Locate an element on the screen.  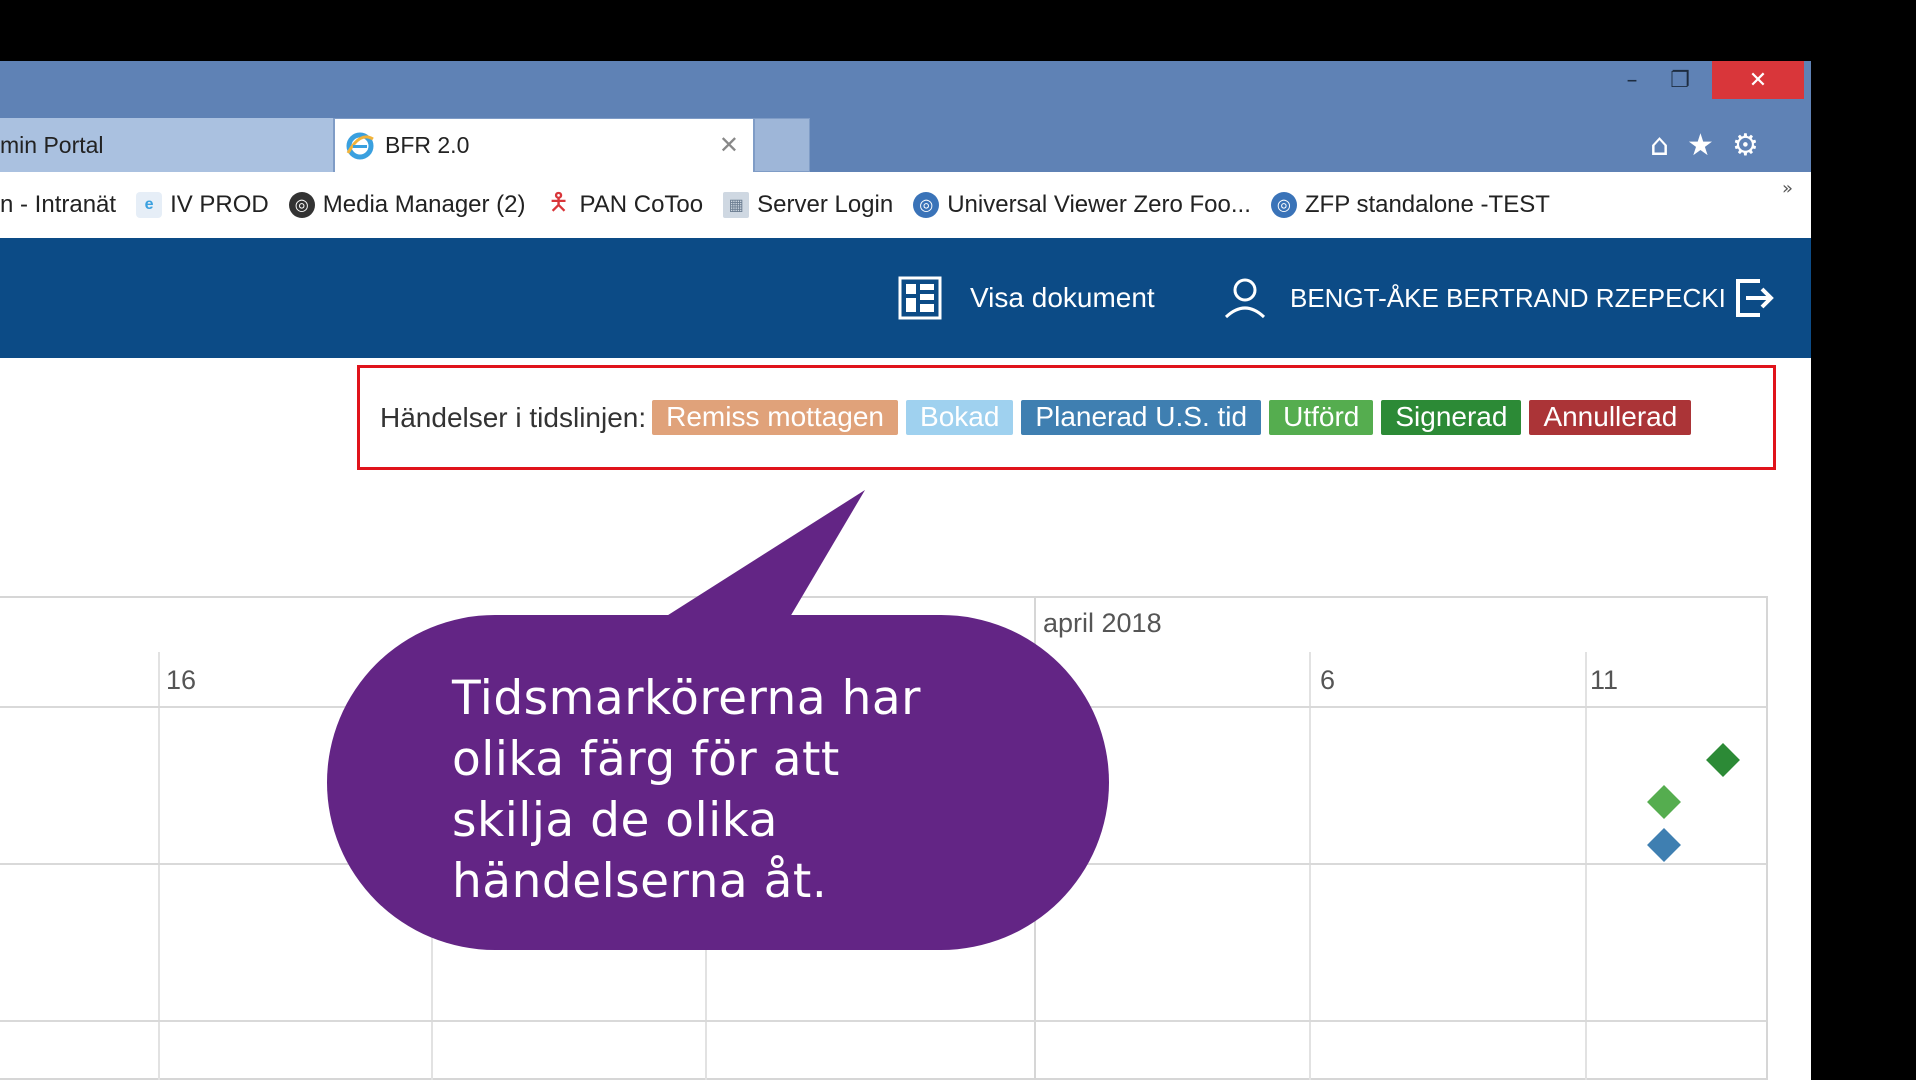
ie-icon is located at coordinates (360, 146).